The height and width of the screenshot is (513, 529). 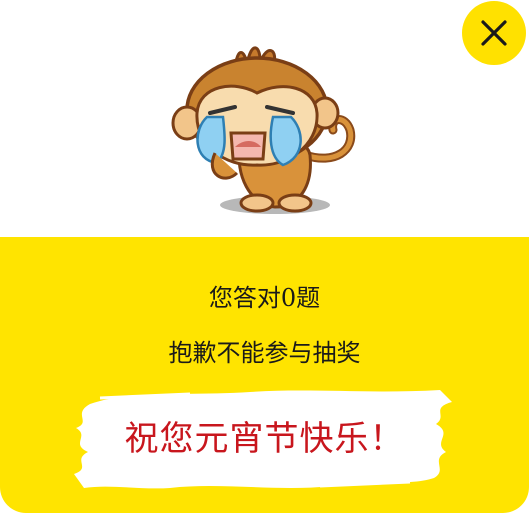 I want to click on festival-greeting: 祝您元宵节快乐！, so click(x=264, y=439).